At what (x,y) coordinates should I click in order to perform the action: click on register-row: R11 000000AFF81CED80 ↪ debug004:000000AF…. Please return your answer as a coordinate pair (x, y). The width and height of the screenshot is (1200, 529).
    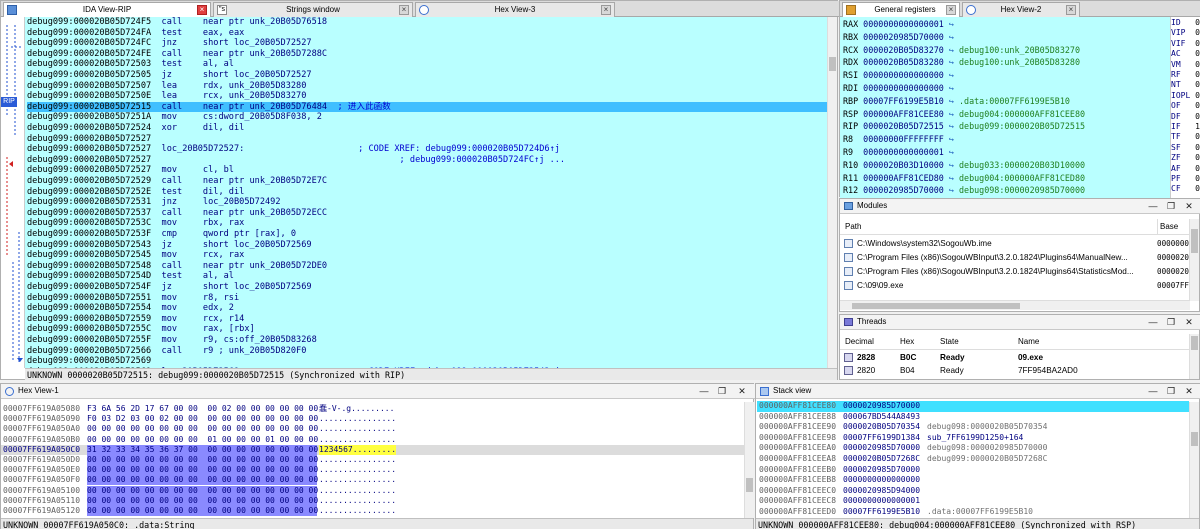
    Looking at the image, I should click on (1021, 178).